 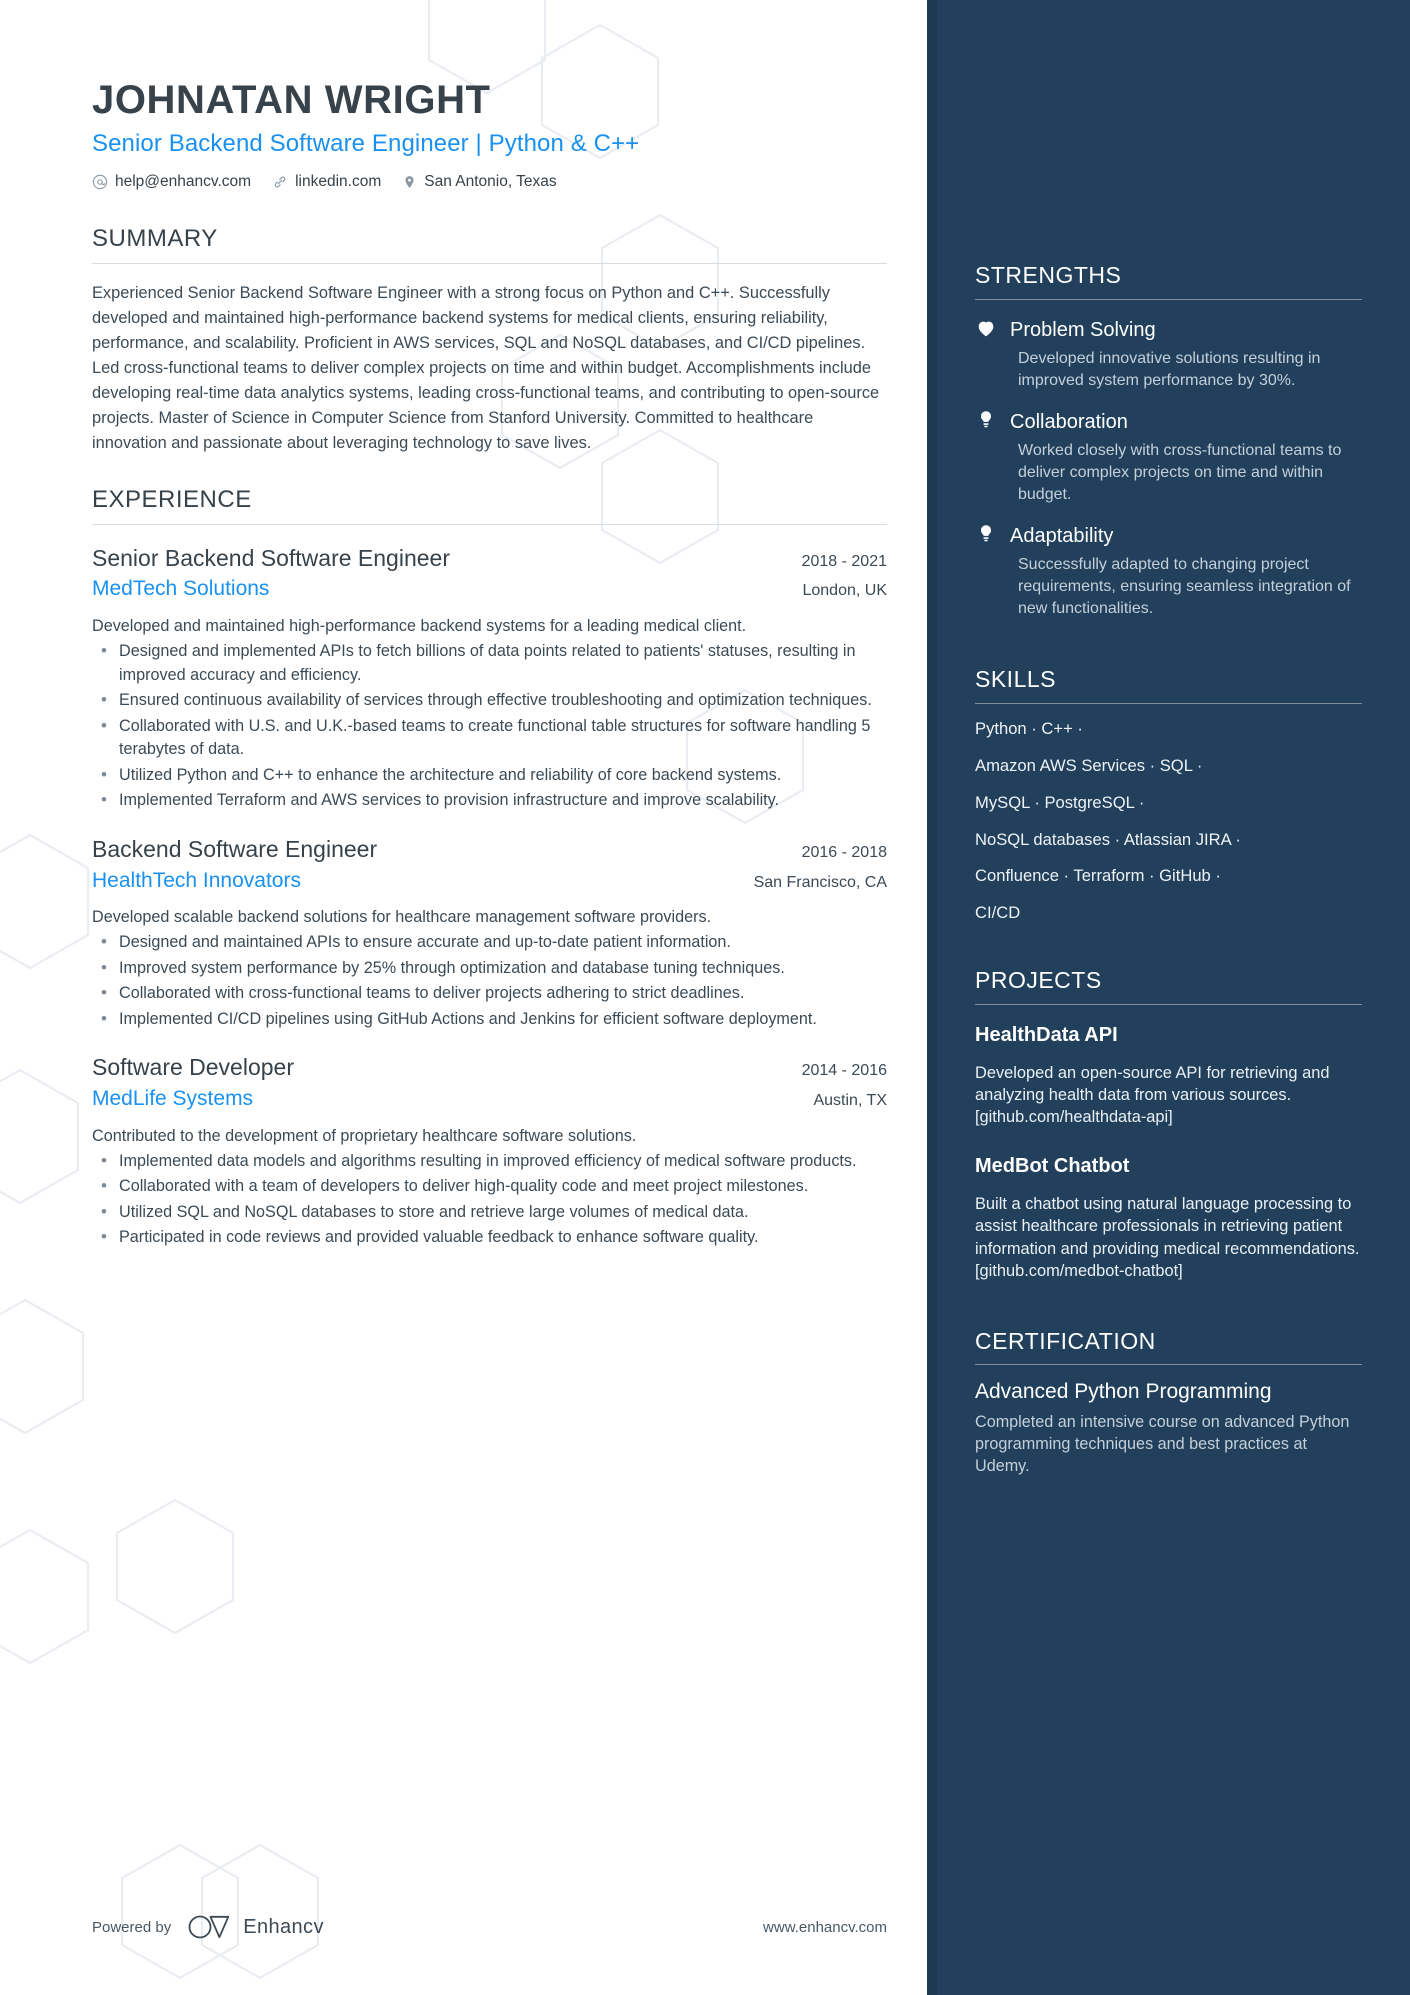 What do you see at coordinates (1168, 703) in the screenshot?
I see `skills-divider` at bounding box center [1168, 703].